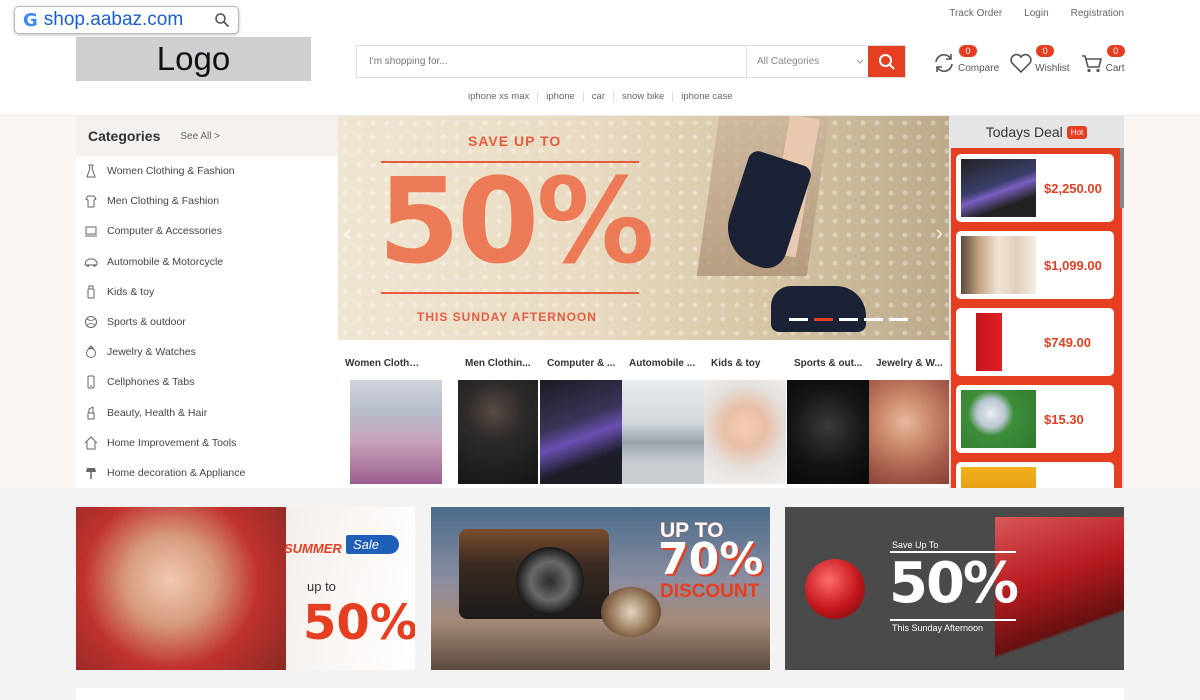 The height and width of the screenshot is (700, 1200). What do you see at coordinates (347, 233) in the screenshot?
I see `banner-prev-arrow: ‹` at bounding box center [347, 233].